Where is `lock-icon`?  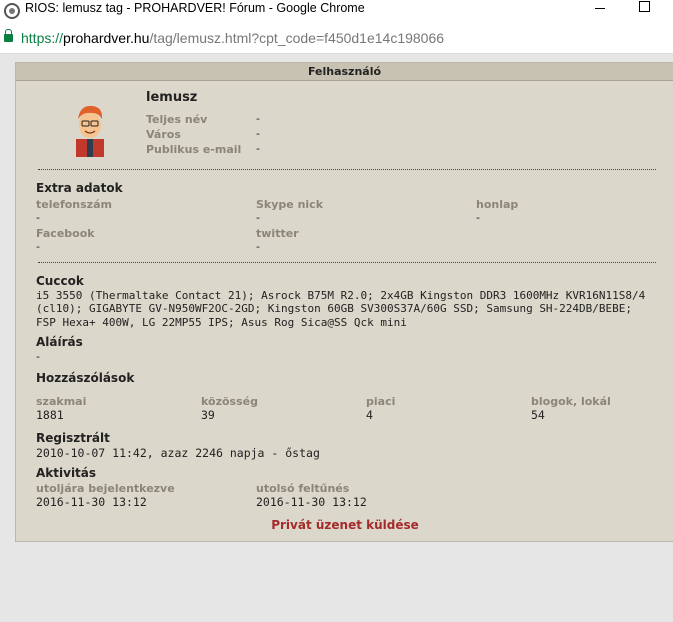
lock-icon is located at coordinates (8, 35).